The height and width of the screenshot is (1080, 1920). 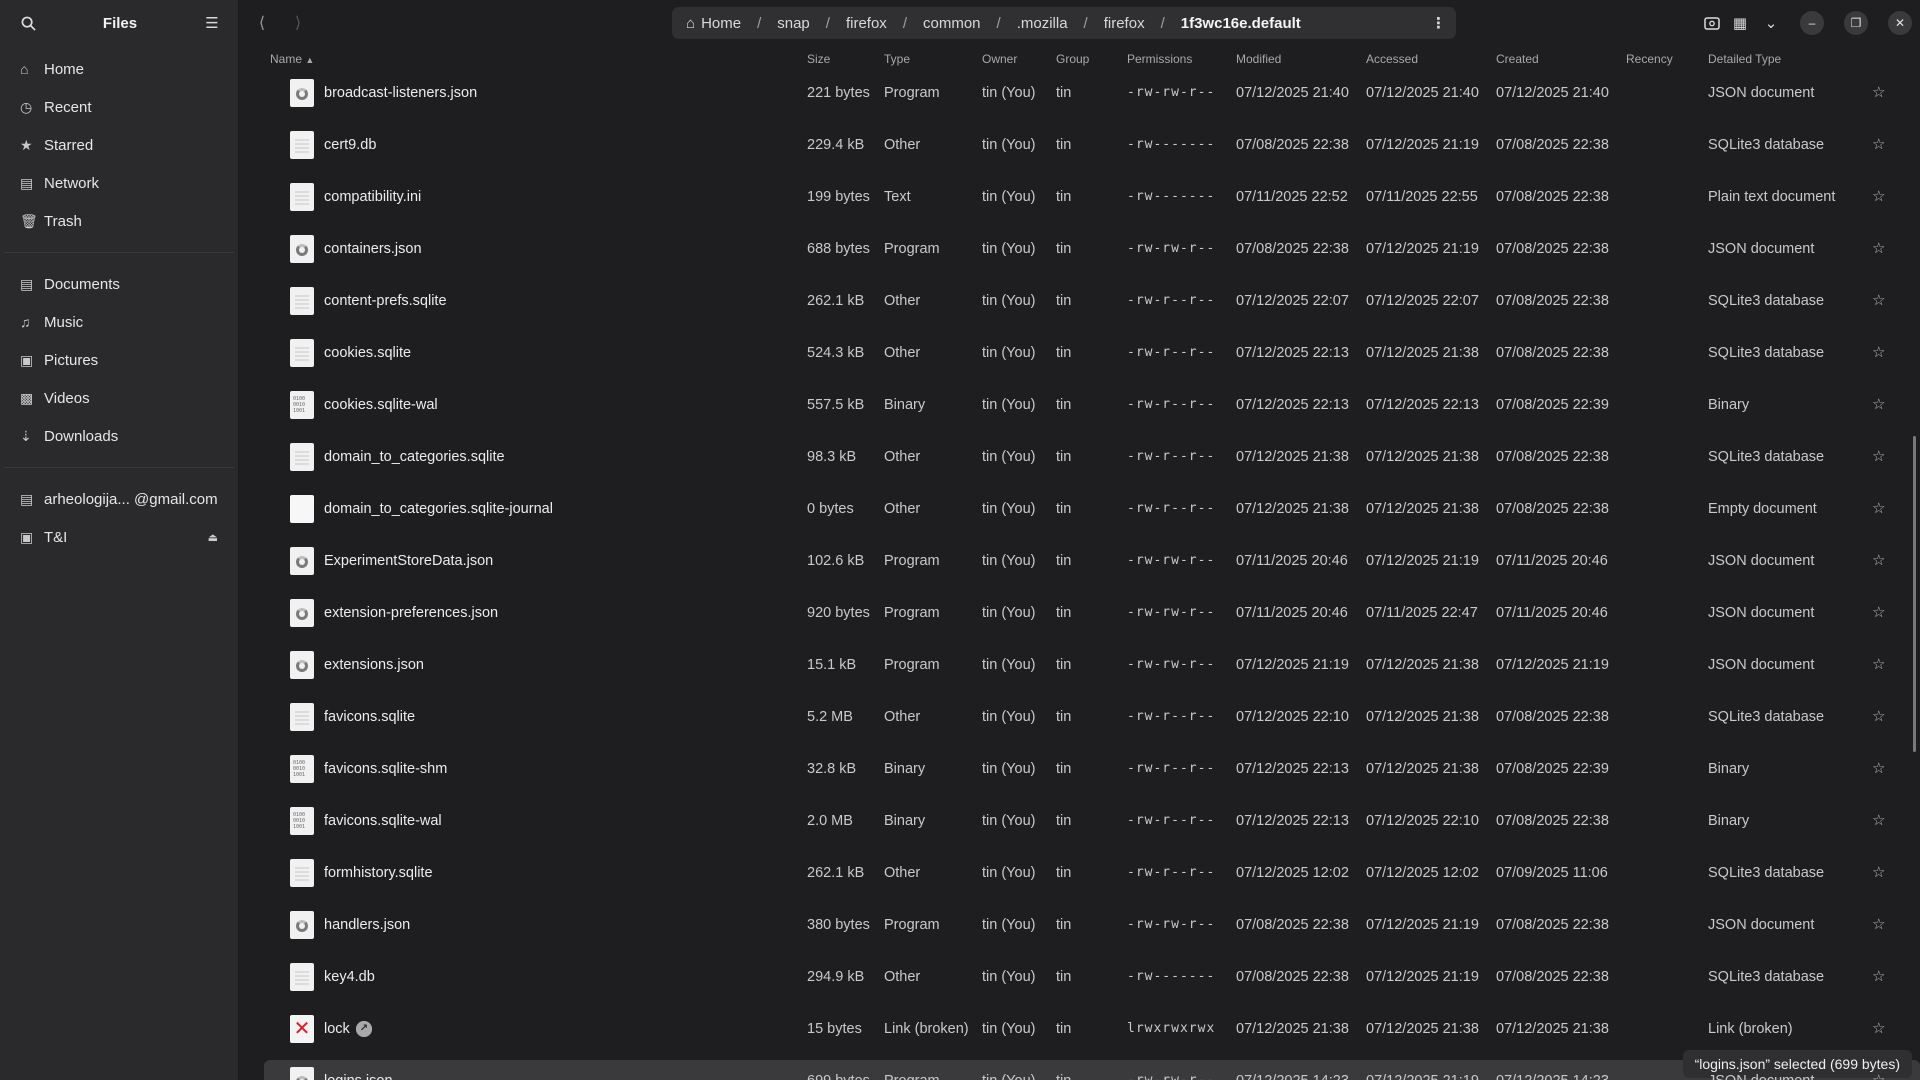 What do you see at coordinates (838, 249) in the screenshot?
I see `file-size: 688 bytes` at bounding box center [838, 249].